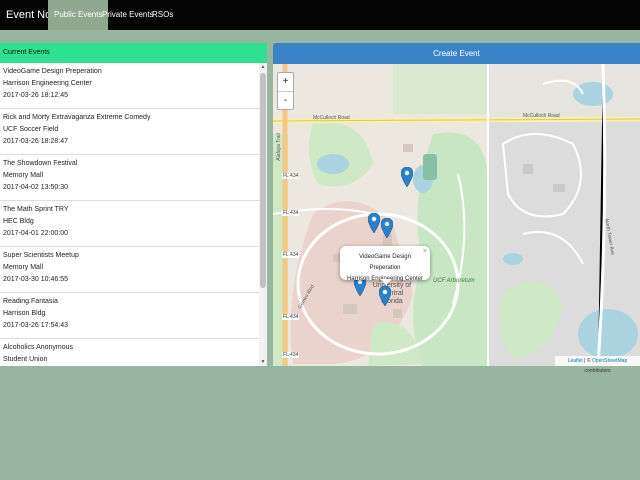  Describe the element at coordinates (385, 262) in the screenshot. I see `popup-event-name: VideoGame Design Preperation` at that location.